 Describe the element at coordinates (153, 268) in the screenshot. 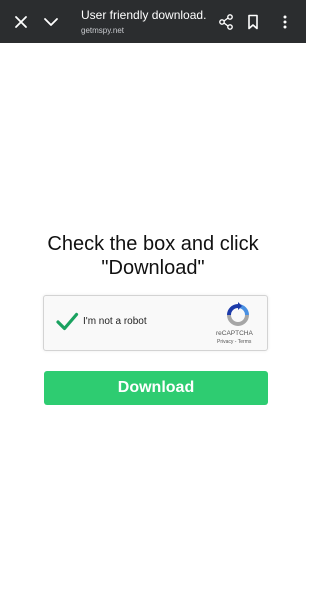

I see `heading-line-2: "Download"` at that location.